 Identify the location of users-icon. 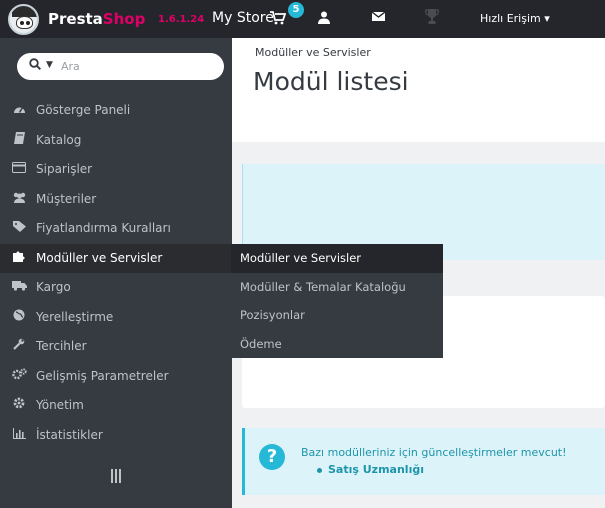
(19, 200).